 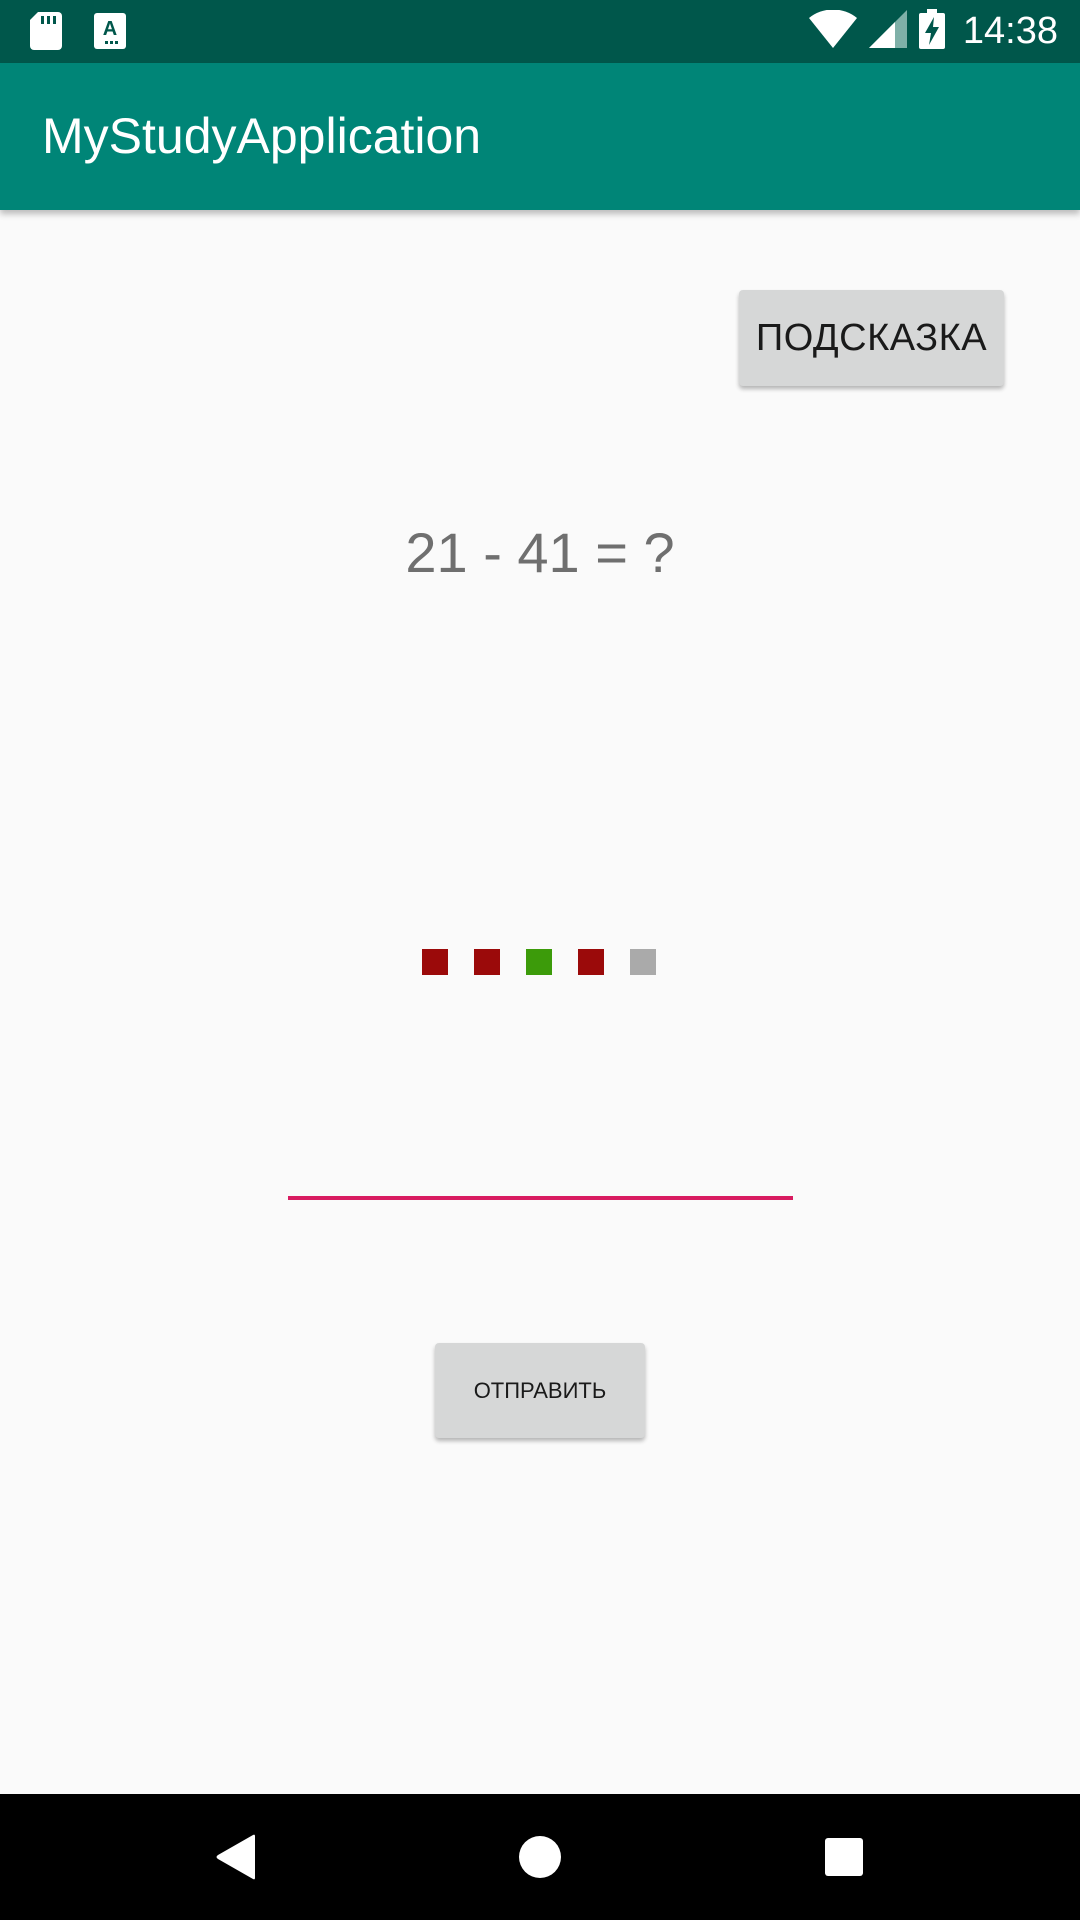 I want to click on sd-card-icon, so click(x=46, y=33).